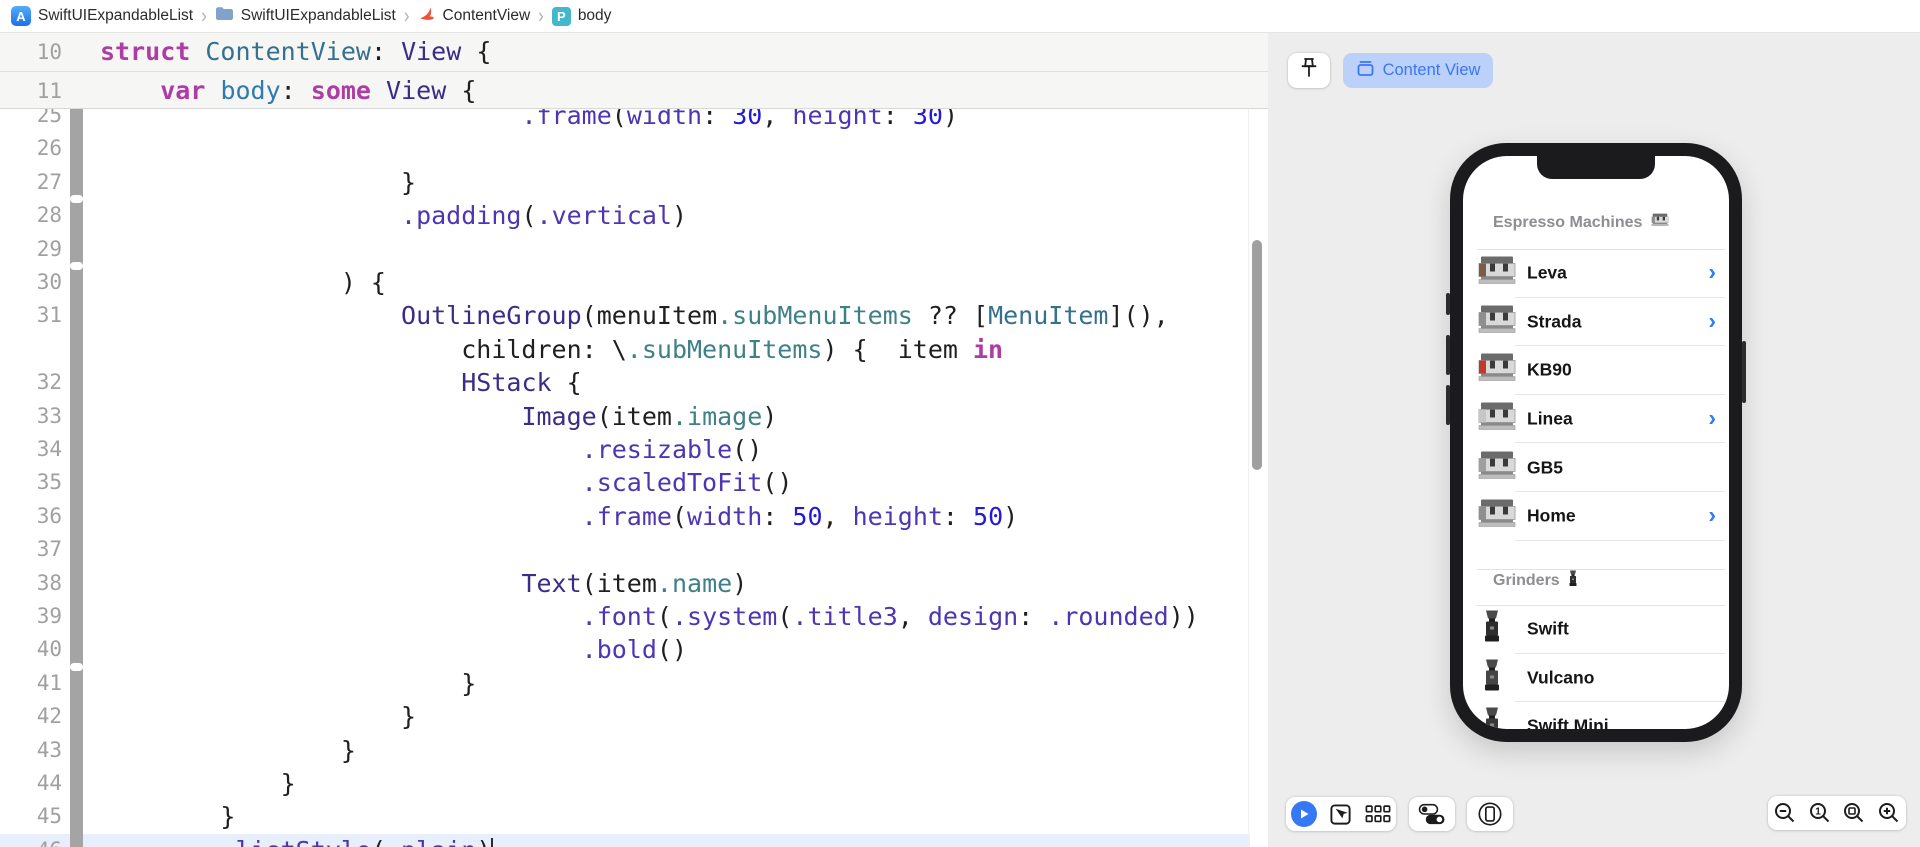 The height and width of the screenshot is (847, 1920). Describe the element at coordinates (35, 816) in the screenshot. I see `line-number: 45` at that location.